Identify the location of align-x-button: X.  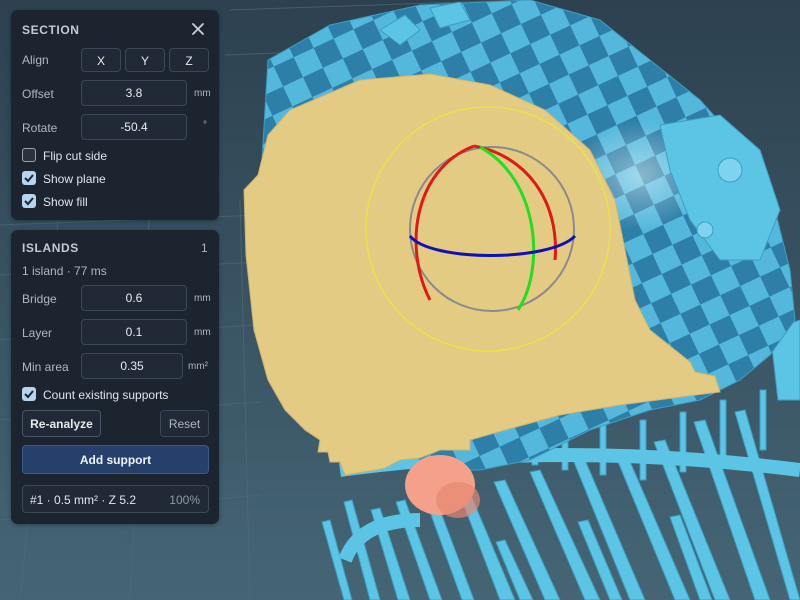
(101, 60).